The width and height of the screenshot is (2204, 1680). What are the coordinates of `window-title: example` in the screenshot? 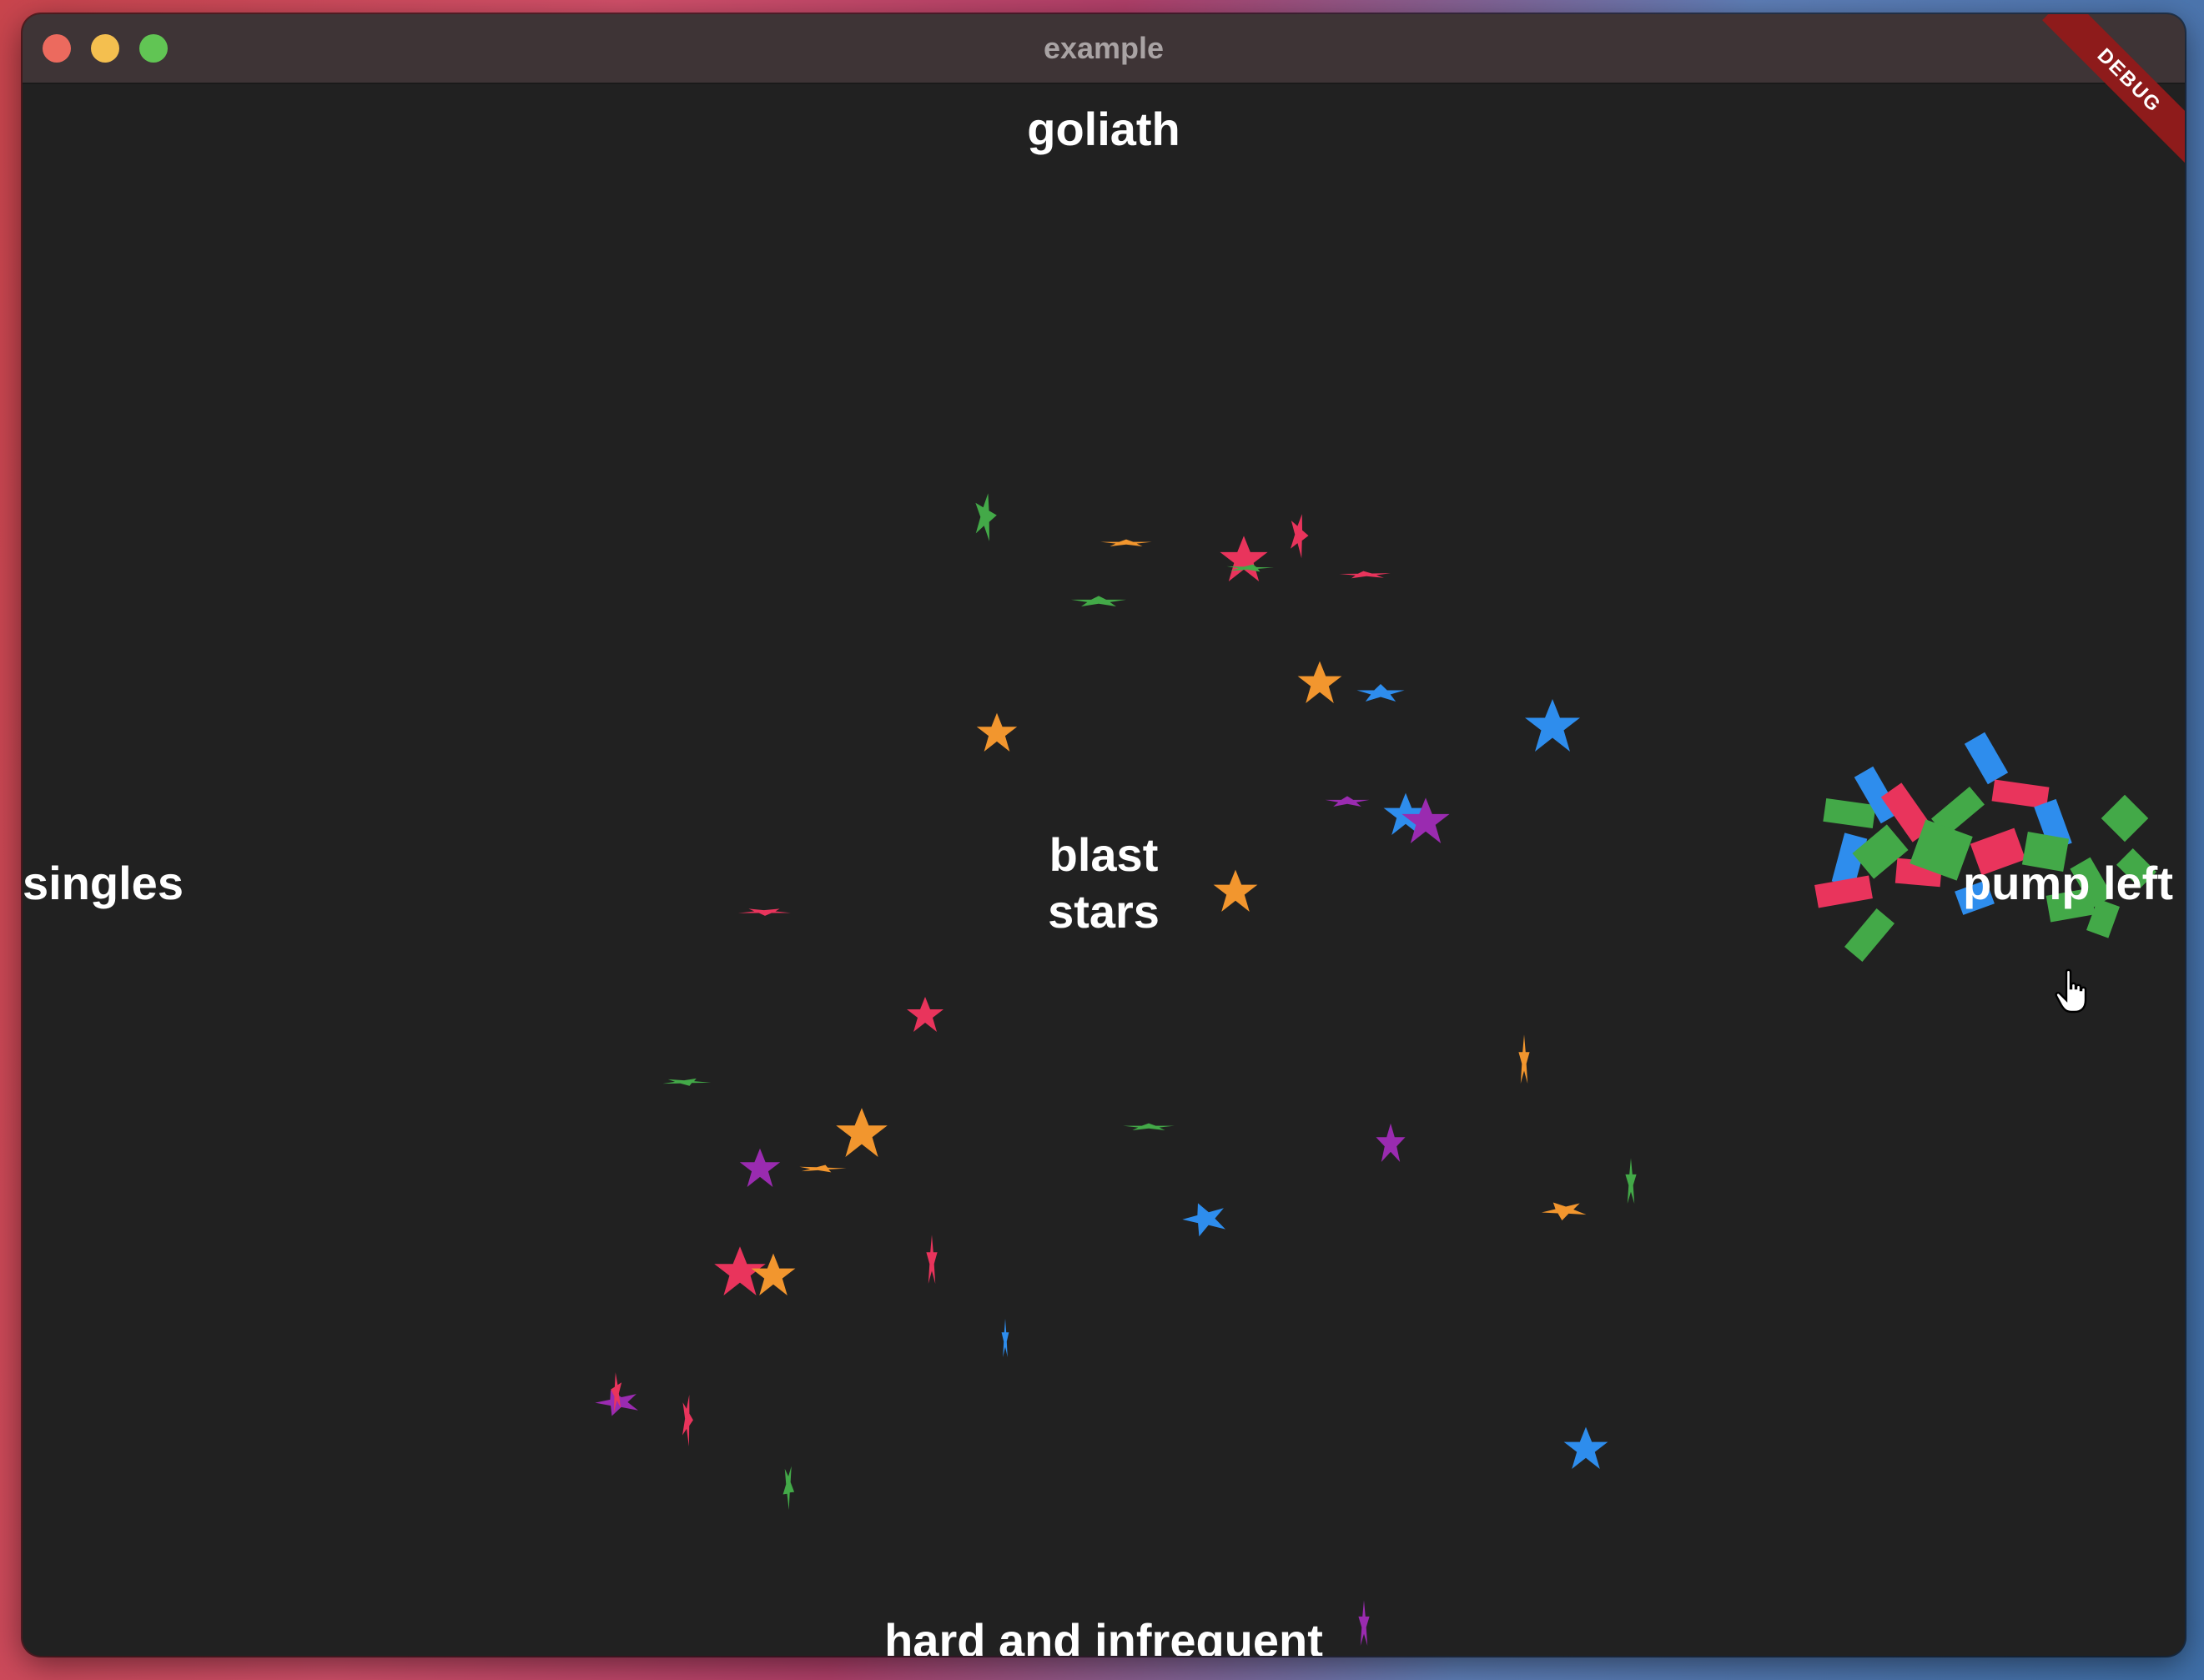 It's located at (1104, 48).